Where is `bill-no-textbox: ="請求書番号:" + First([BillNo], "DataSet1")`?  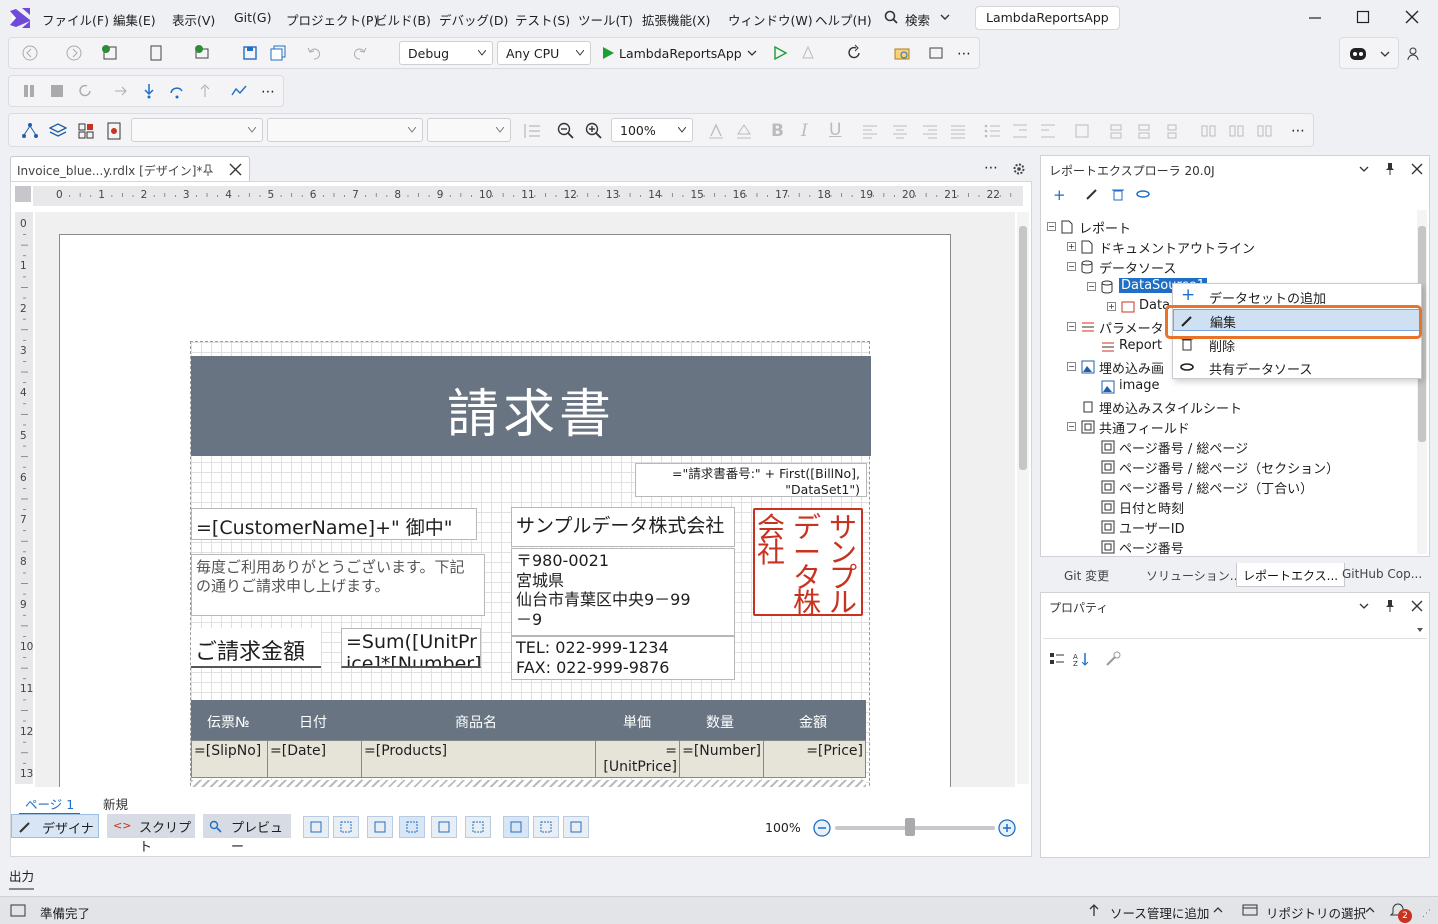 bill-no-textbox: ="請求書番号:" + First([BillNo], "DataSet1") is located at coordinates (751, 480).